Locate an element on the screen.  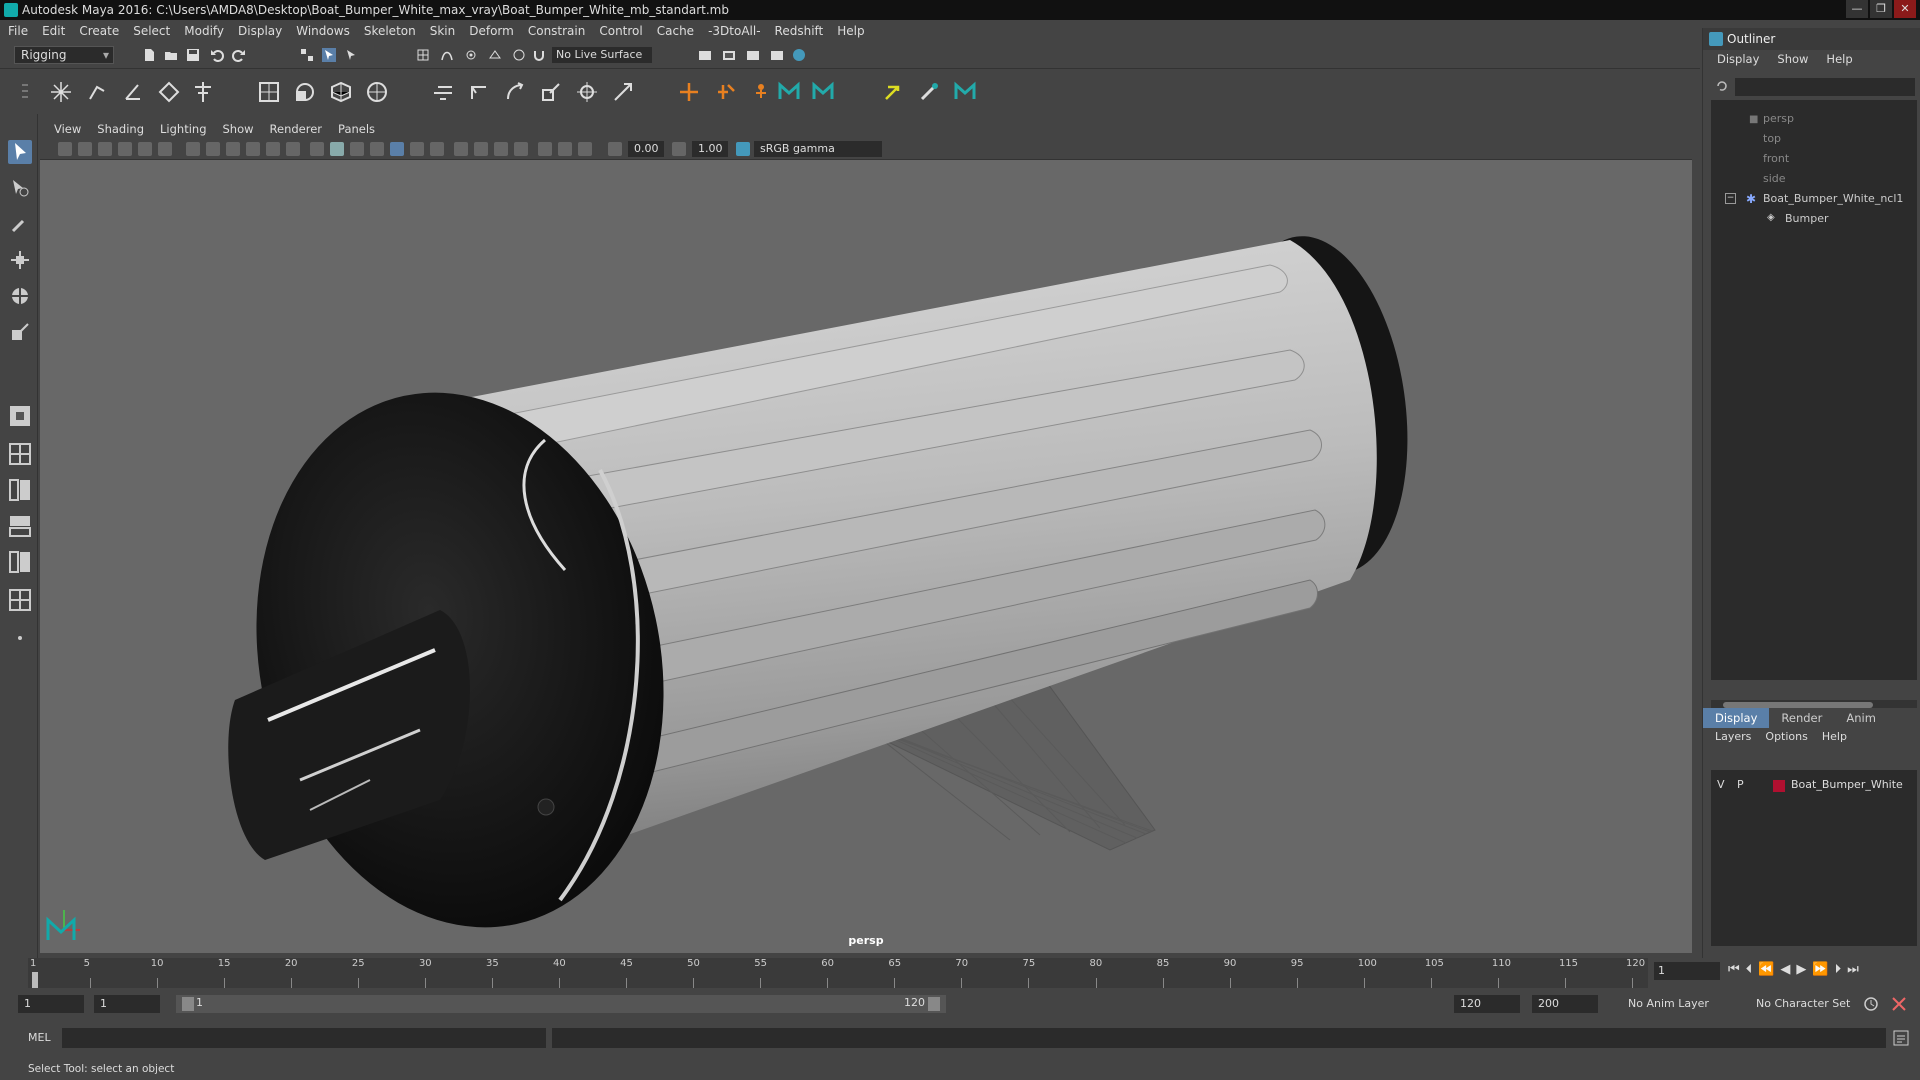
layer-row: V P Boat_Bumper_White is located at coordinates (1814, 787).